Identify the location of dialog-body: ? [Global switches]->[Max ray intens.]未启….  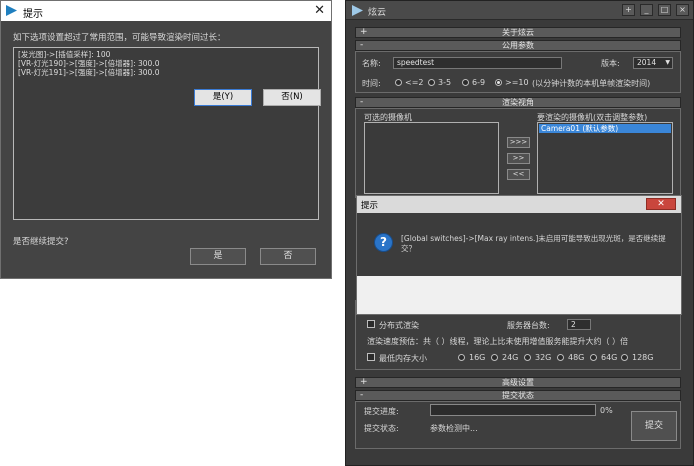
(519, 244).